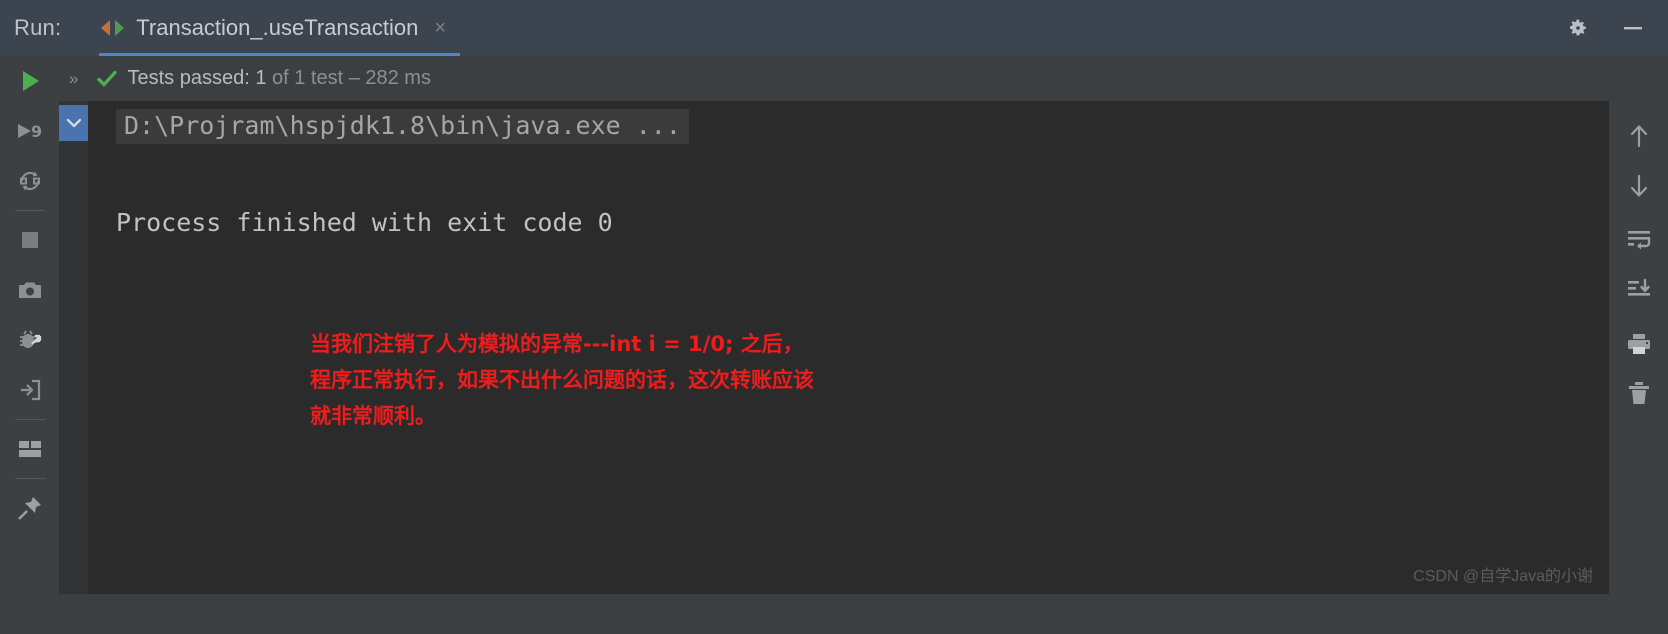 The height and width of the screenshot is (634, 1668). What do you see at coordinates (29, 449) in the screenshot?
I see `layout-panes-icon` at bounding box center [29, 449].